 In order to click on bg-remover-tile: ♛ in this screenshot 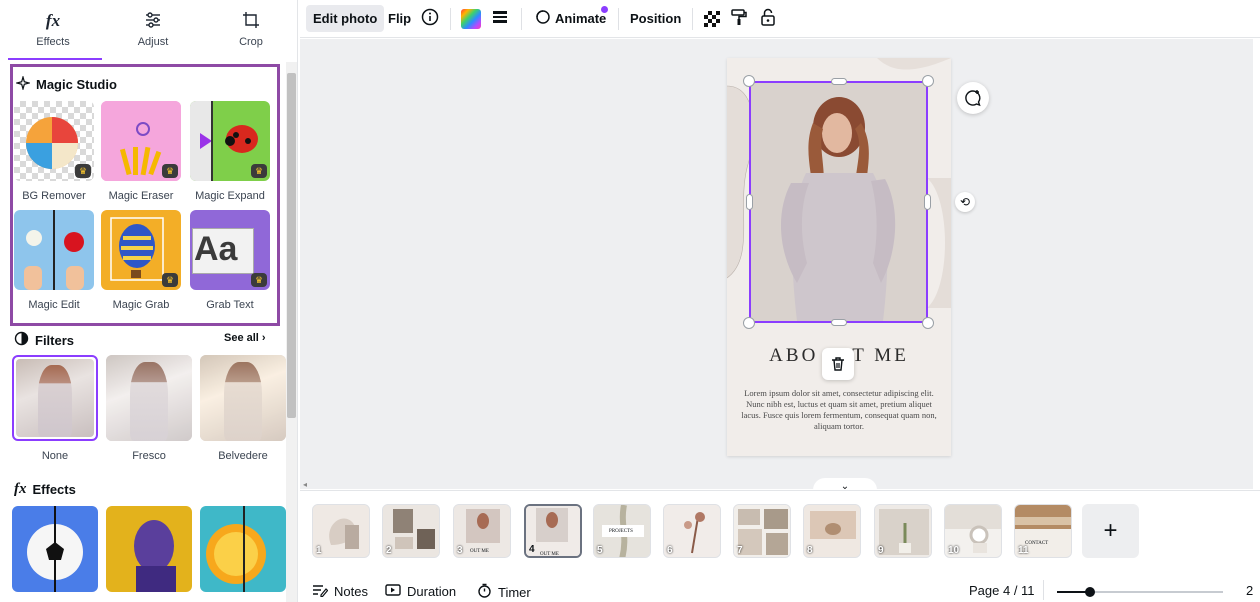, I will do `click(54, 141)`.